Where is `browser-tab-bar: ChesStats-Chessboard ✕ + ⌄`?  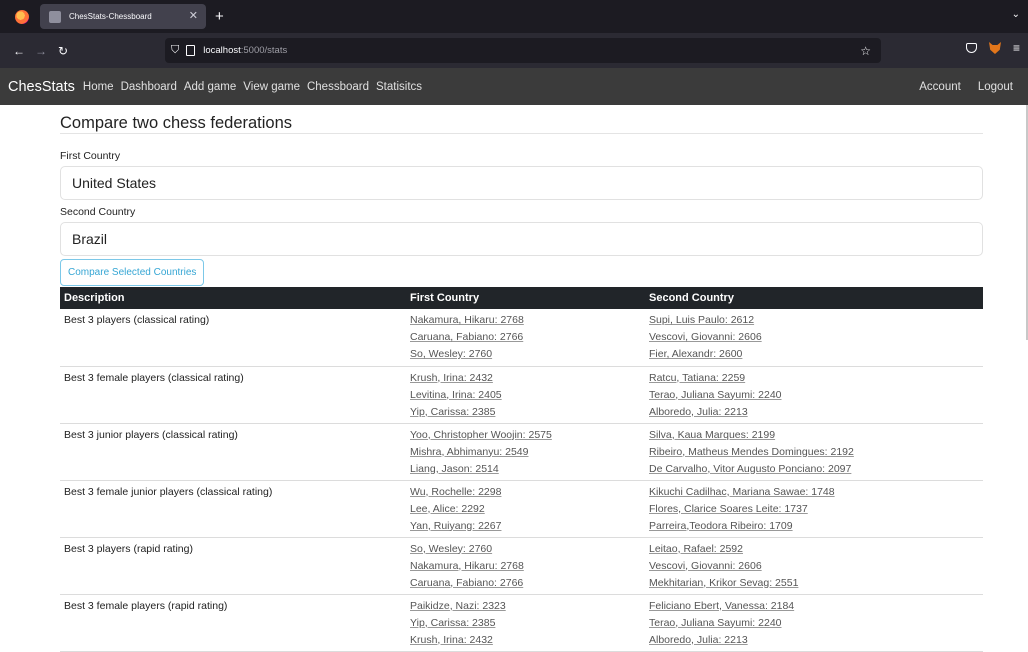
browser-tab-bar: ChesStats-Chessboard ✕ + ⌄ is located at coordinates (514, 16).